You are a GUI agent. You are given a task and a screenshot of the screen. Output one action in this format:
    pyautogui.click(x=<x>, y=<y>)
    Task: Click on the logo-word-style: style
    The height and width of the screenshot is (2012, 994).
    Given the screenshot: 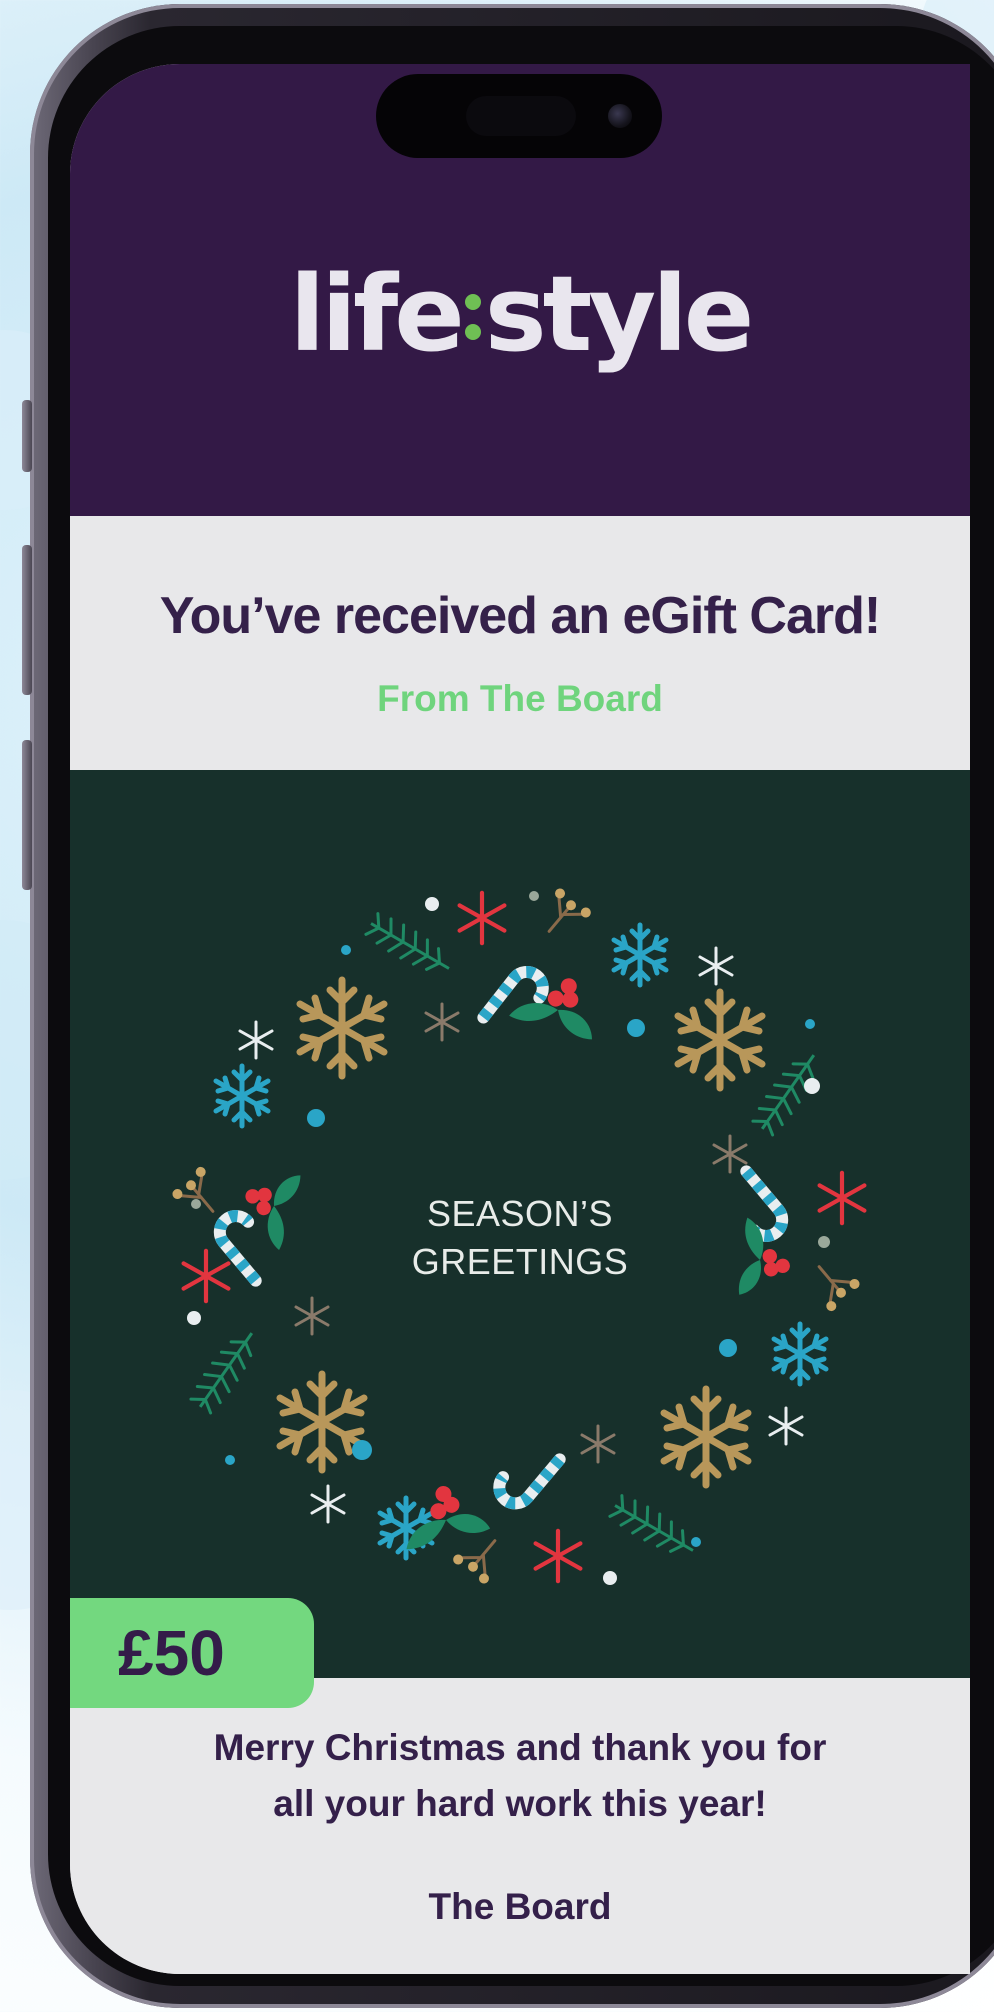 What is the action you would take?
    pyautogui.click(x=619, y=314)
    